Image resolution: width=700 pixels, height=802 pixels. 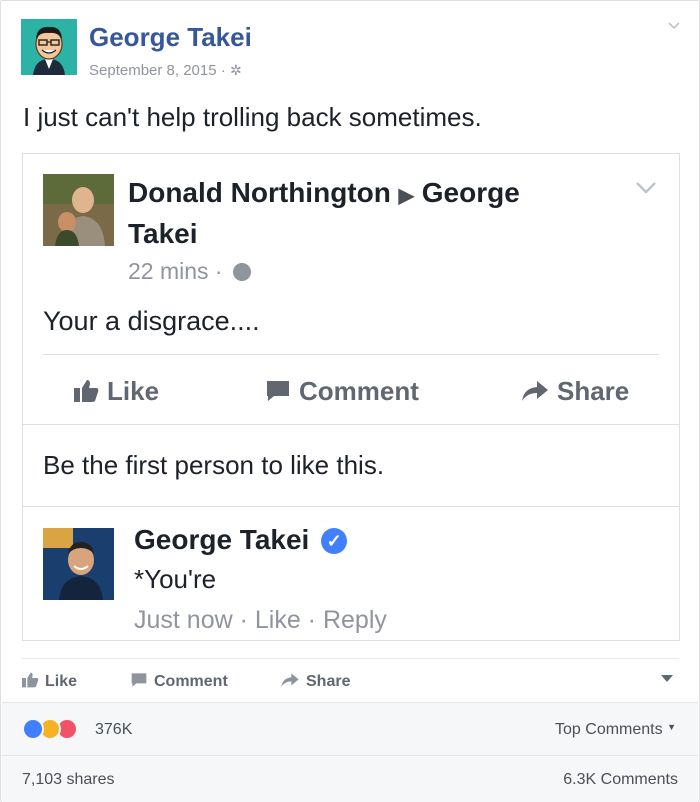 What do you see at coordinates (153, 70) in the screenshot?
I see `post-date: September 8, 2015` at bounding box center [153, 70].